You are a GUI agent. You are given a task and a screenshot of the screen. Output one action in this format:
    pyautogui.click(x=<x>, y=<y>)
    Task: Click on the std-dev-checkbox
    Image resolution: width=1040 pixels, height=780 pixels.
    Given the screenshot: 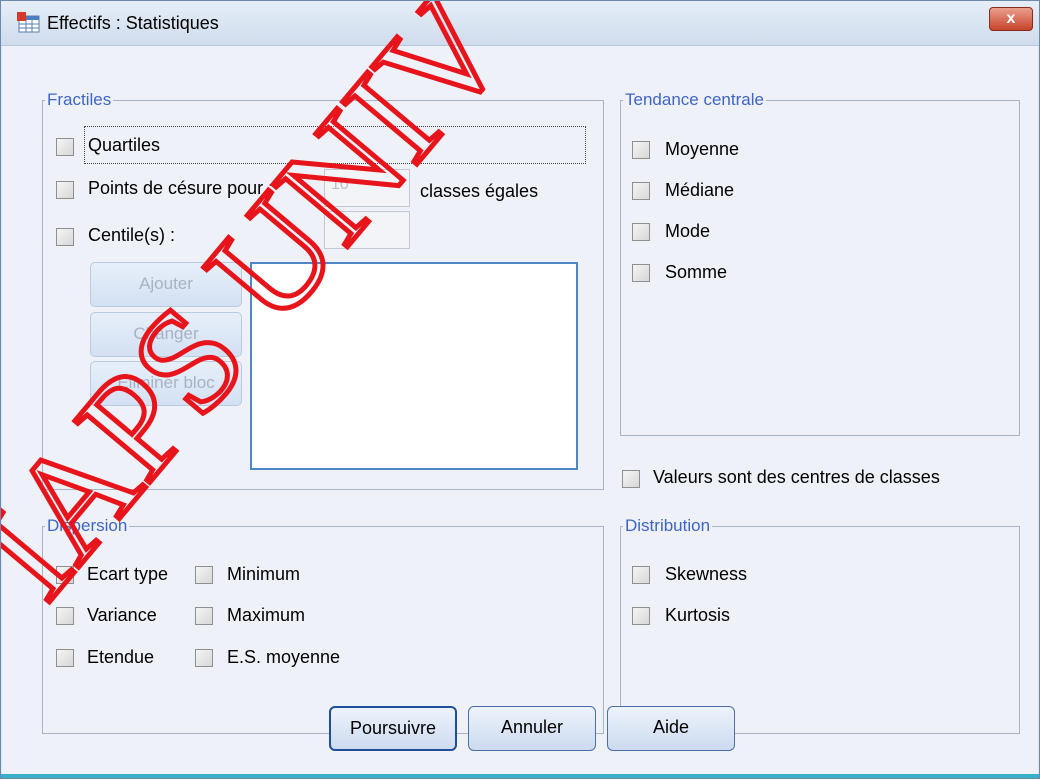 What is the action you would take?
    pyautogui.click(x=65, y=575)
    